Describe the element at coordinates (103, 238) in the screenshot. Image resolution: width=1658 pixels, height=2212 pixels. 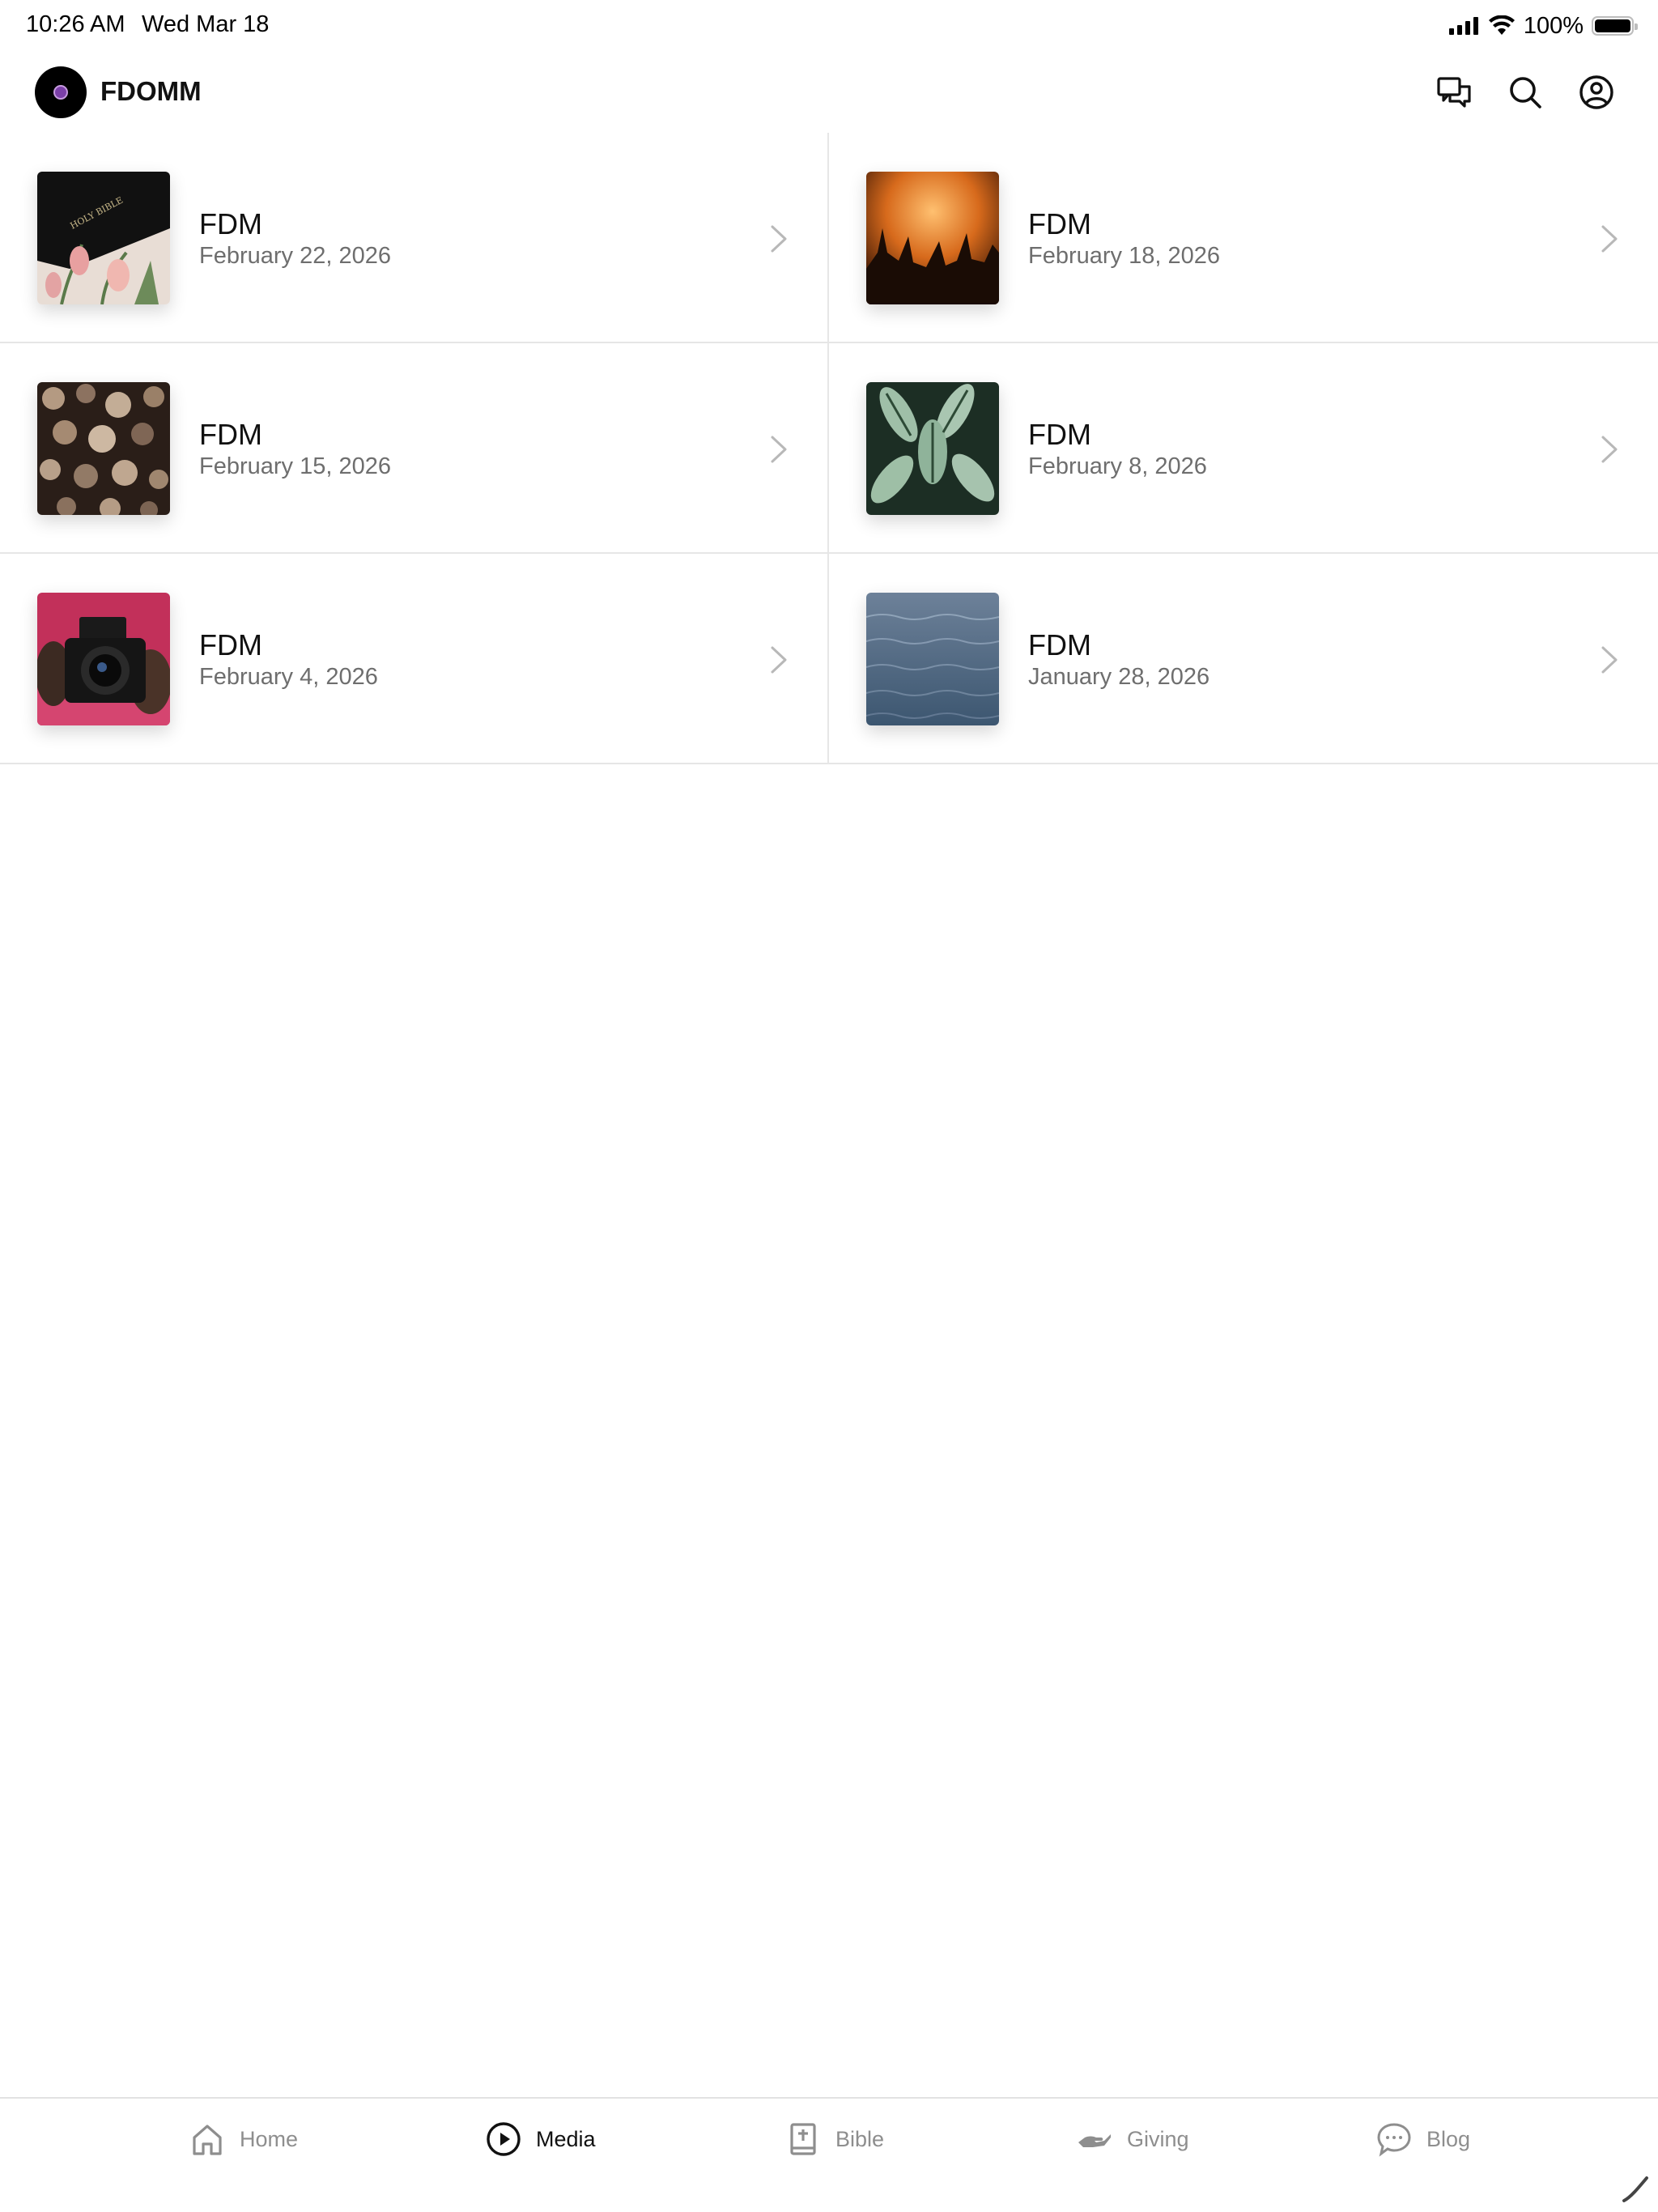
I see `thumbnail-bible-tulips: HOLY BIBLE` at that location.